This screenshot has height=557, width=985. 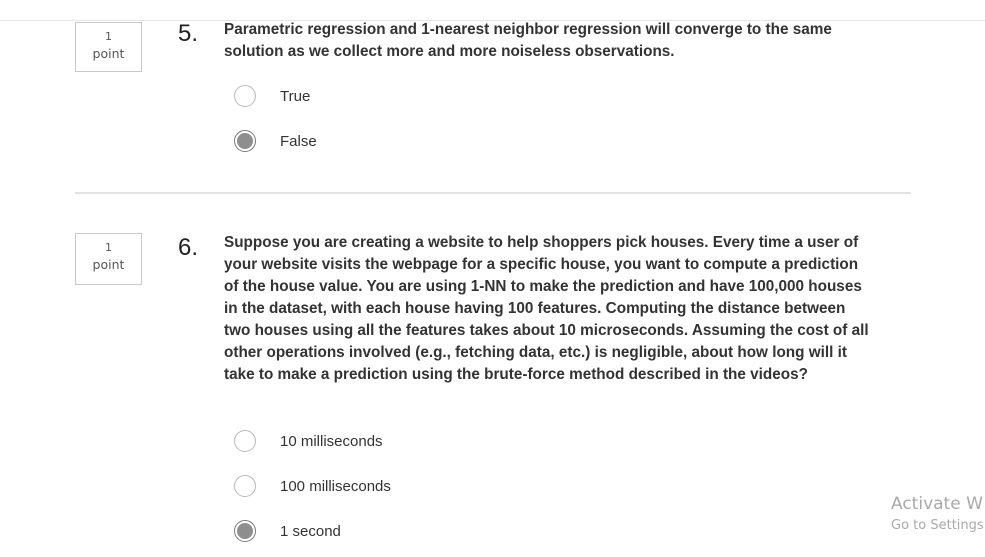 What do you see at coordinates (937, 504) in the screenshot?
I see `watermark-title: Activate W` at bounding box center [937, 504].